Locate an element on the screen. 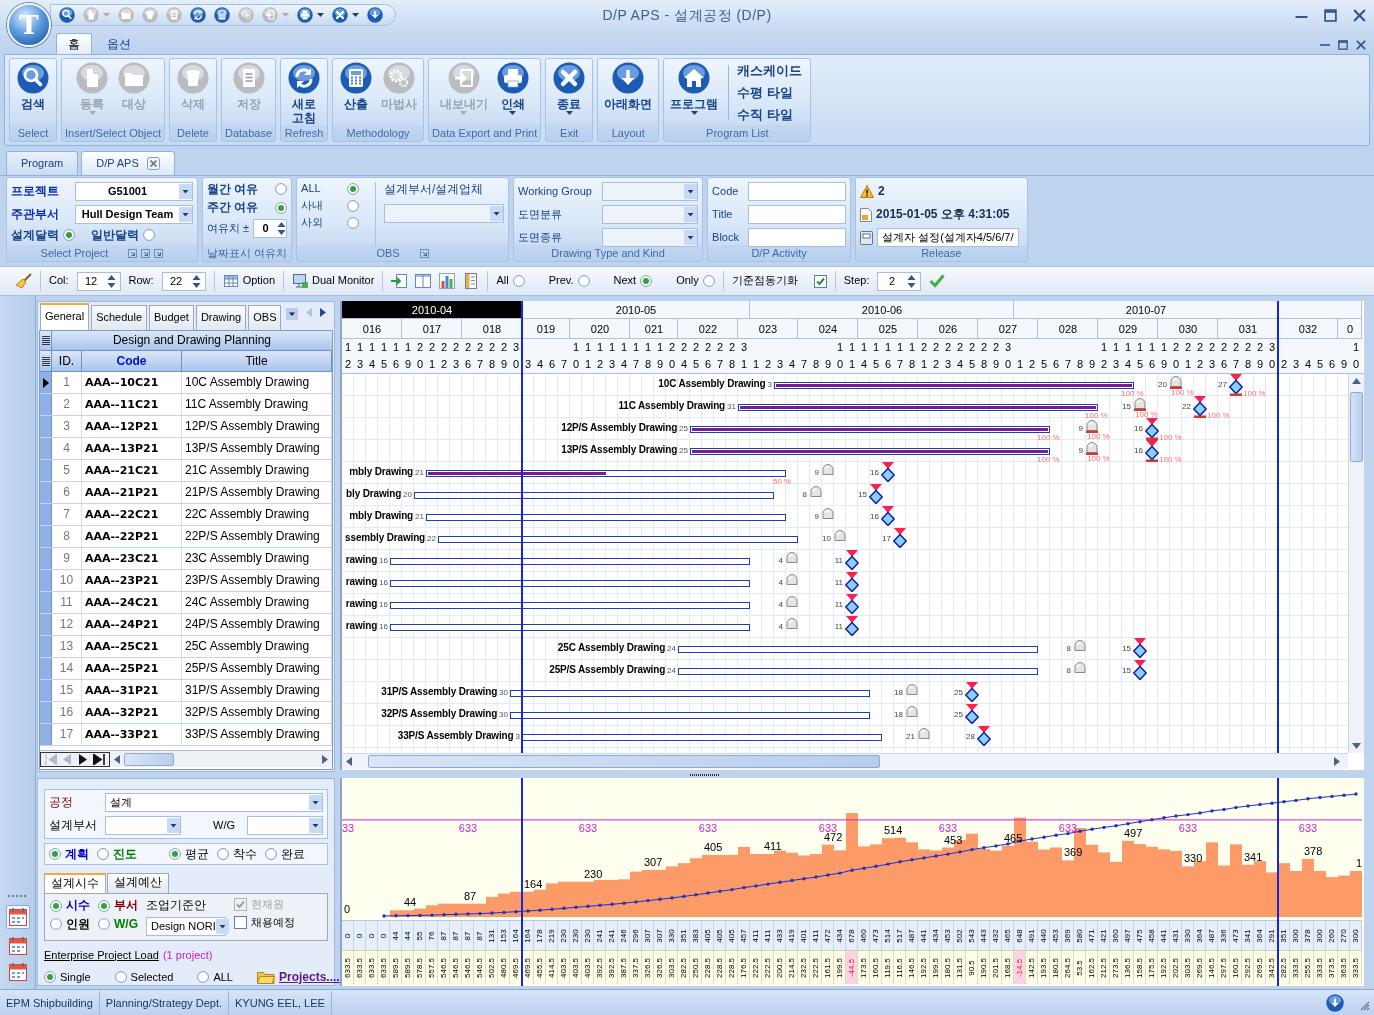 The width and height of the screenshot is (1374, 1015). month-header: 2010-07 is located at coordinates (1146, 310).